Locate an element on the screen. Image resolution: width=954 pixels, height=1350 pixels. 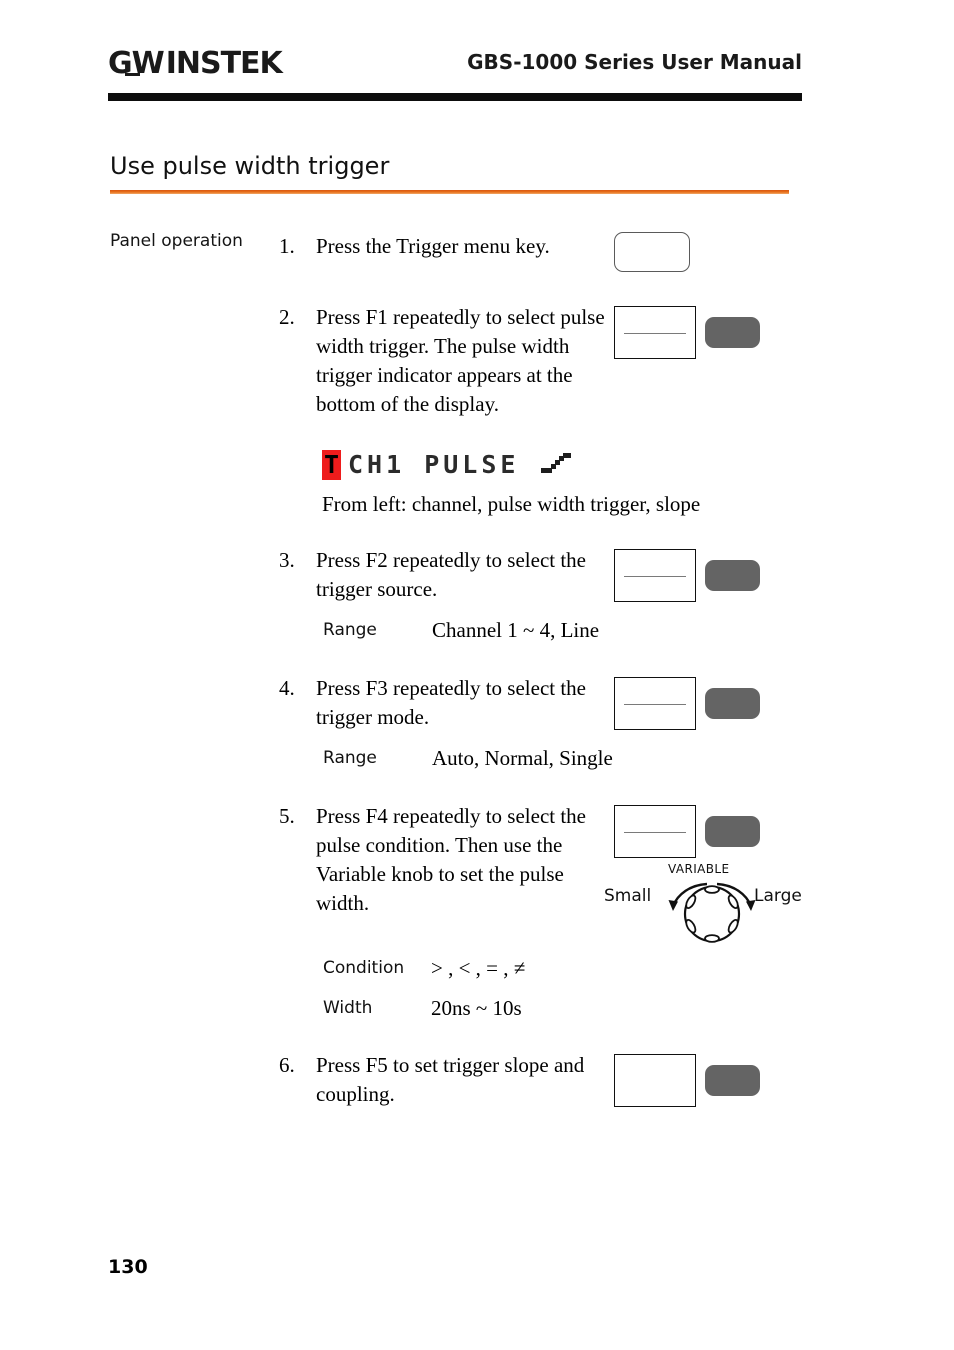
step-5-number: 5. is located at coordinates (287, 816).